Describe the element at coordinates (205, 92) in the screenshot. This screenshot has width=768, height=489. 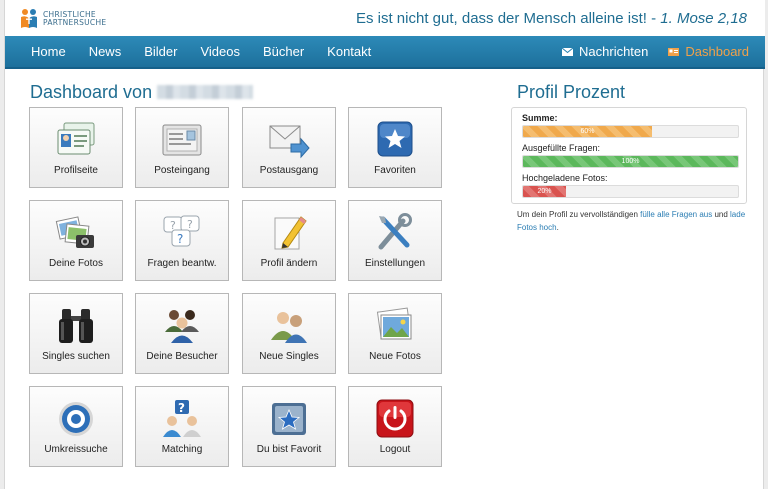
I see `blurred-username` at that location.